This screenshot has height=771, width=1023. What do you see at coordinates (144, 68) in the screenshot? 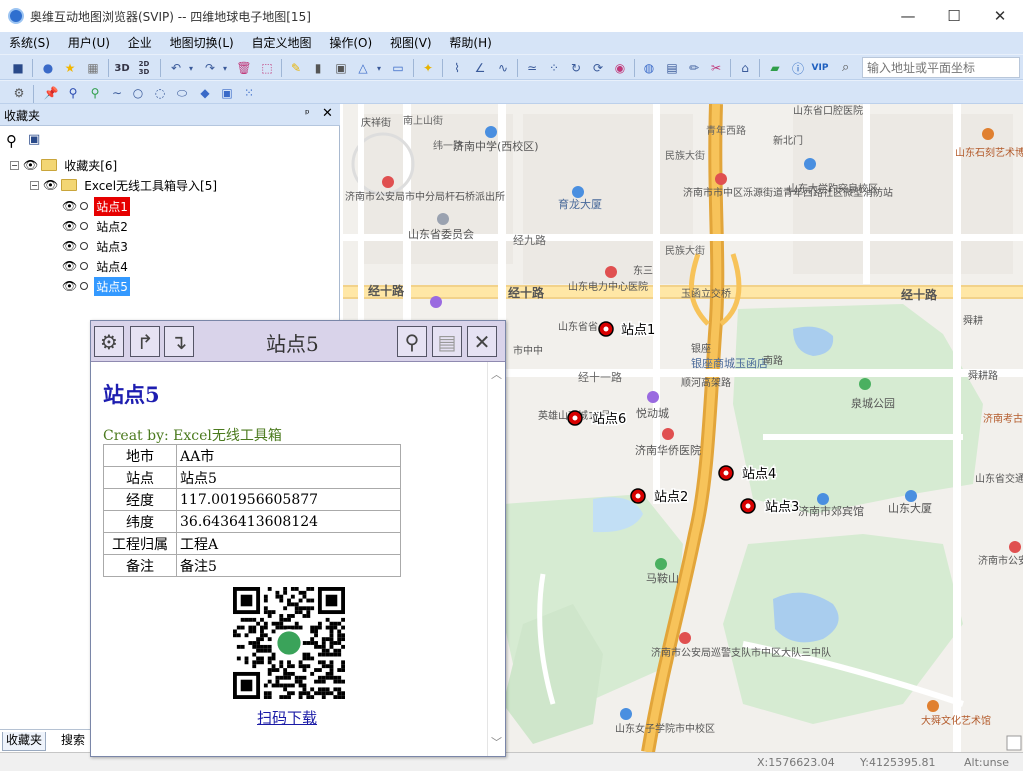
I see `2d-3d-toggle-button: 2D 3D` at bounding box center [144, 68].